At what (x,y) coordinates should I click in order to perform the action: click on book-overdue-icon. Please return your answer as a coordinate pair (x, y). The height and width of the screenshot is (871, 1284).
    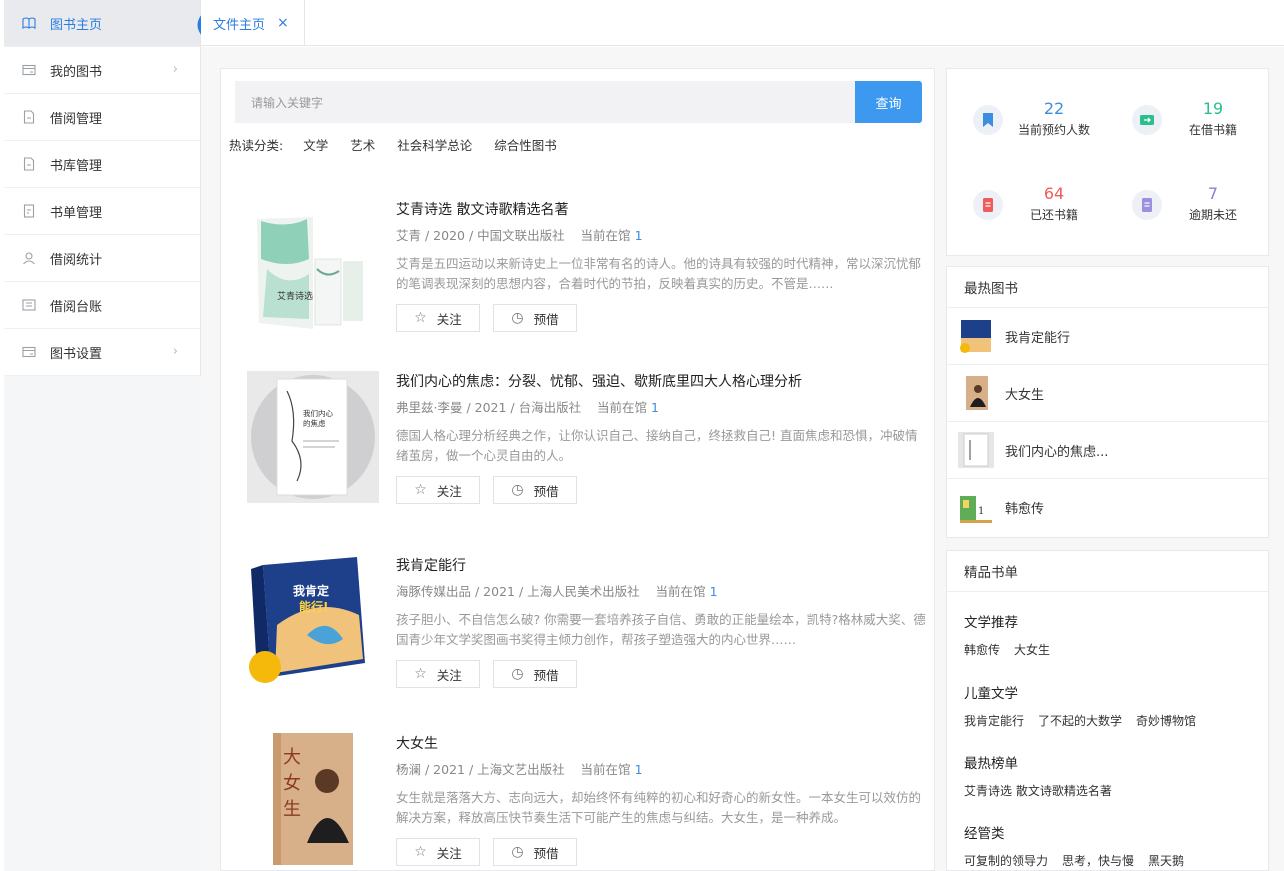
    Looking at the image, I should click on (1147, 205).